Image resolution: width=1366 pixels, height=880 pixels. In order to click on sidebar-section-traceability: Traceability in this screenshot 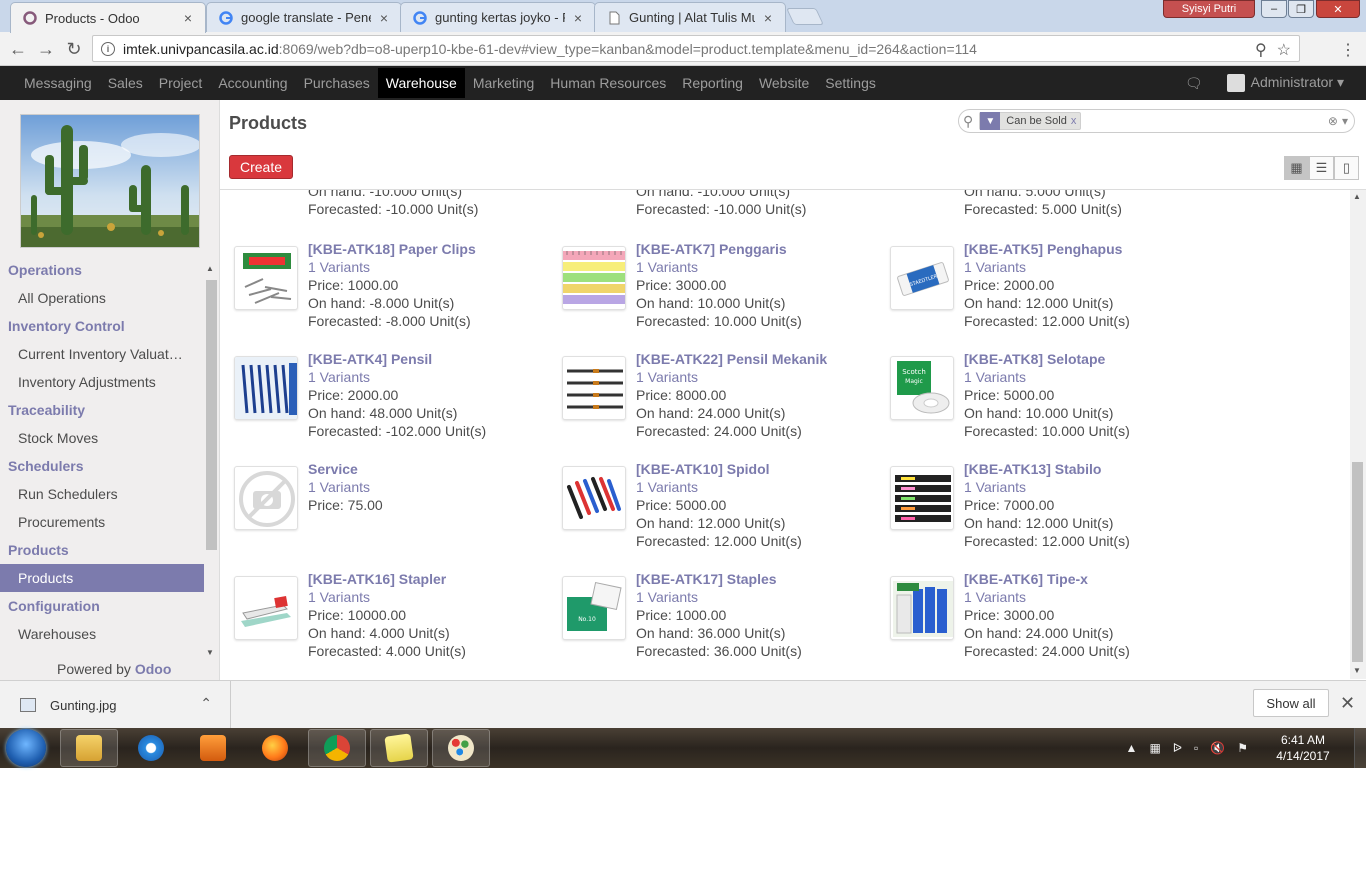, I will do `click(102, 410)`.